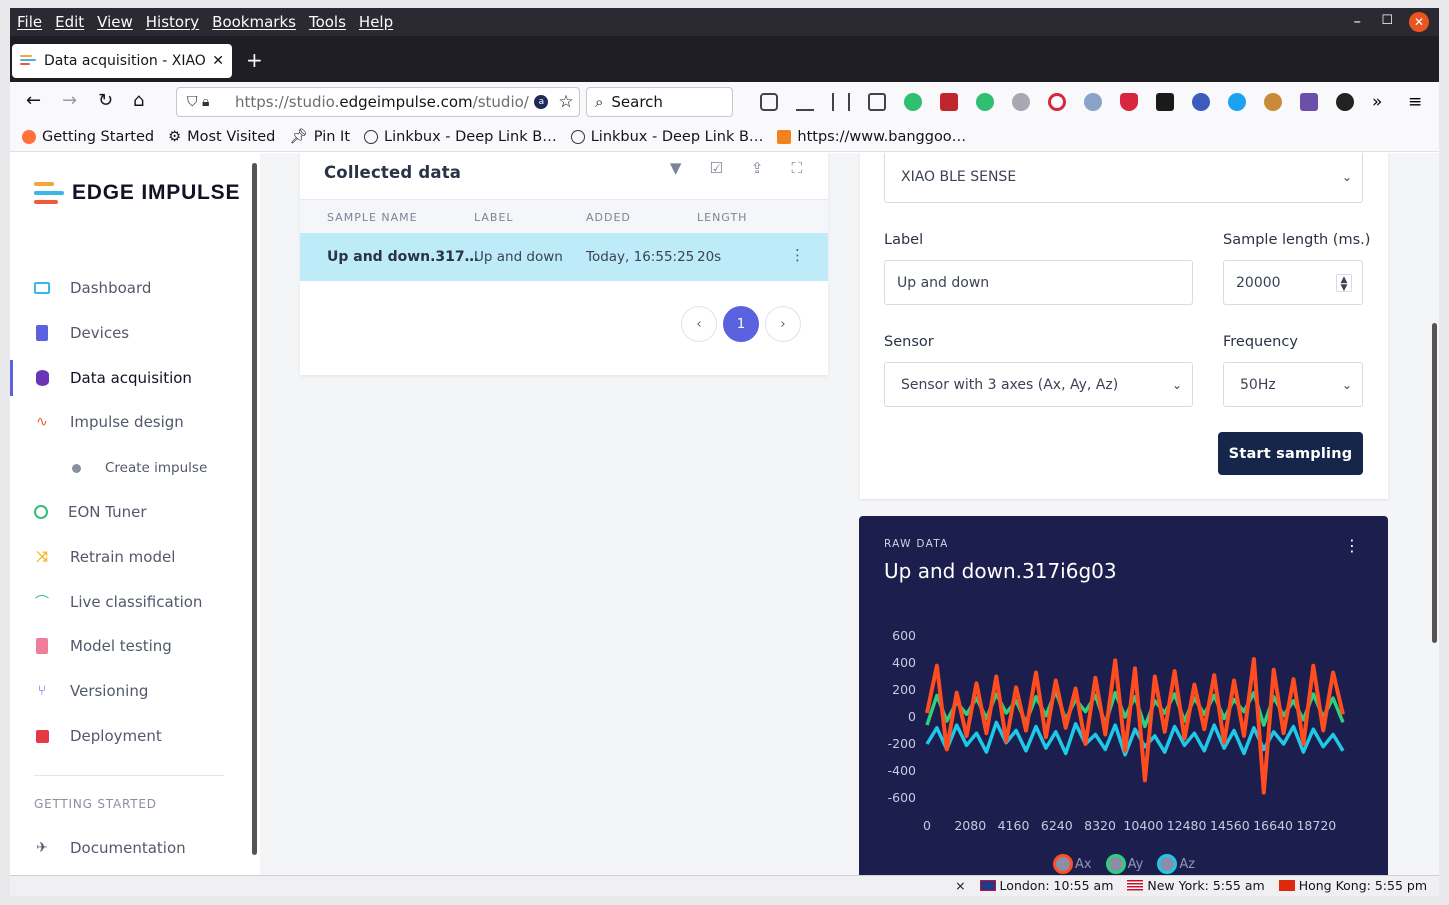 Image resolution: width=1449 pixels, height=905 pixels. I want to click on edge-impulse-logo: EDGE IMPULSE, so click(137, 193).